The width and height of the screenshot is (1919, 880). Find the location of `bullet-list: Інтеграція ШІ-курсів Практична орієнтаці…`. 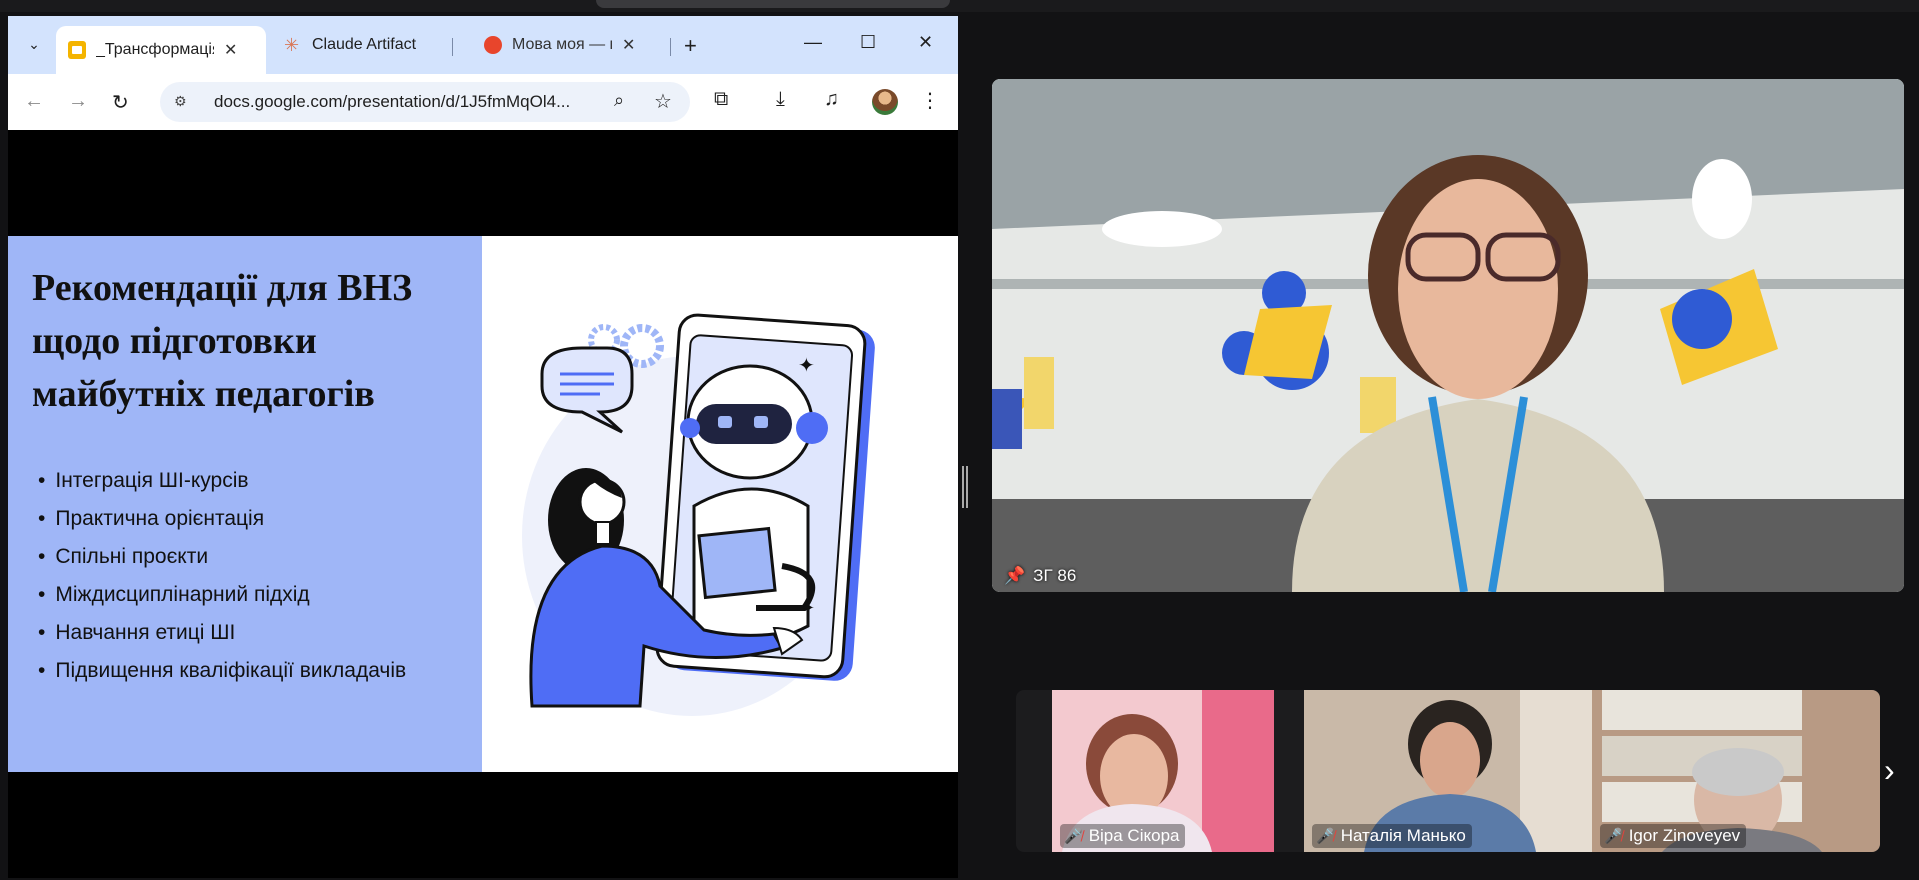

bullet-list: Інтеграція ШІ-курсів Практична орієнтаці… is located at coordinates (222, 576).